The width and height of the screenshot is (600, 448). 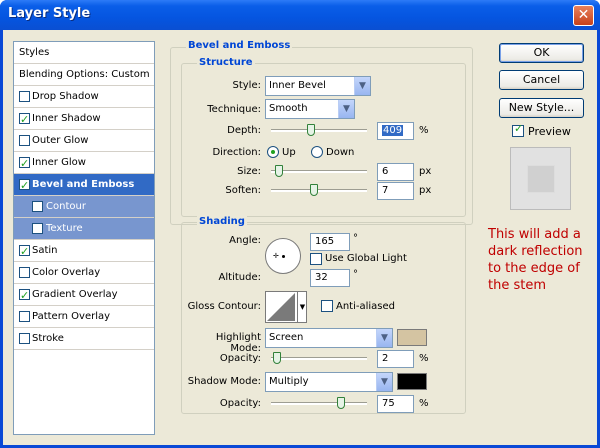 What do you see at coordinates (340, 152) in the screenshot?
I see `direction-down-label: Down` at bounding box center [340, 152].